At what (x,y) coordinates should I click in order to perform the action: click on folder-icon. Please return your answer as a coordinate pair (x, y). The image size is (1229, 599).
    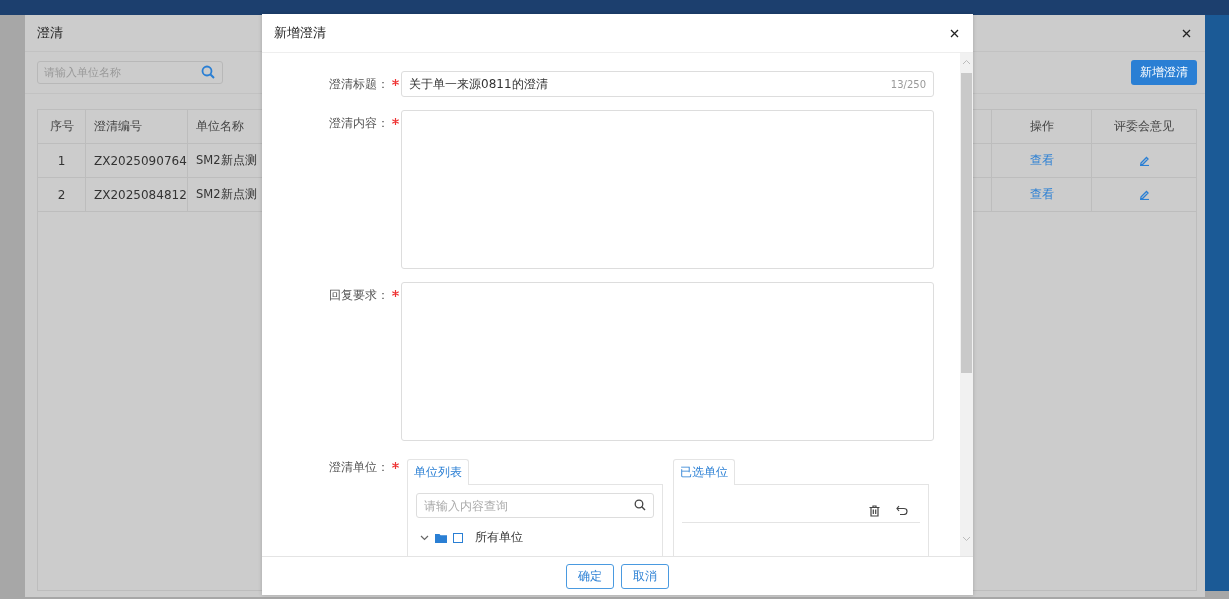
    Looking at the image, I should click on (441, 537).